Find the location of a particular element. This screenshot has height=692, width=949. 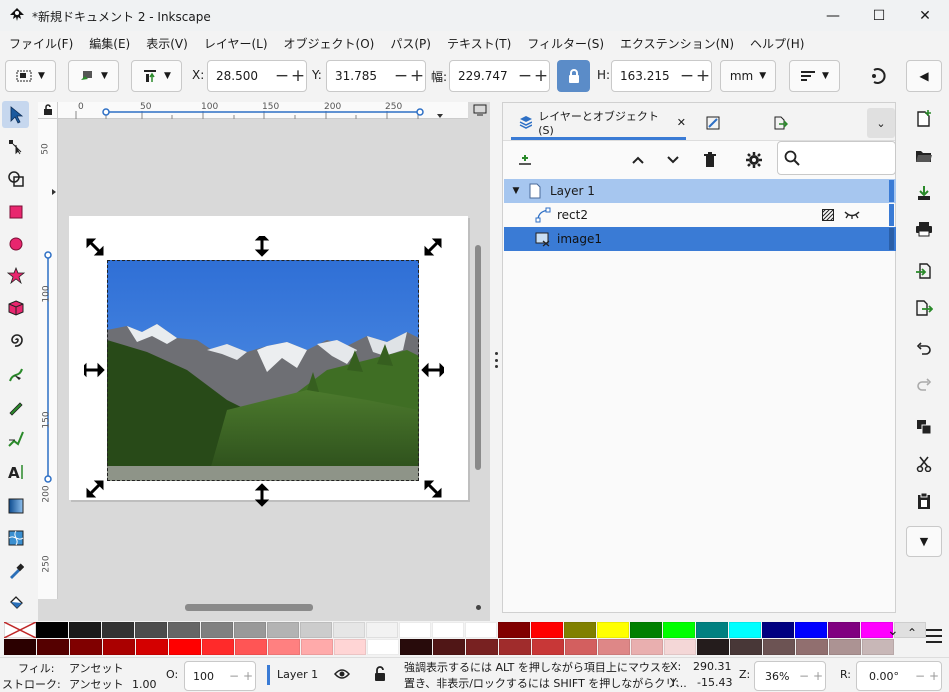

menu-help: ヘルプ(H) is located at coordinates (777, 44).